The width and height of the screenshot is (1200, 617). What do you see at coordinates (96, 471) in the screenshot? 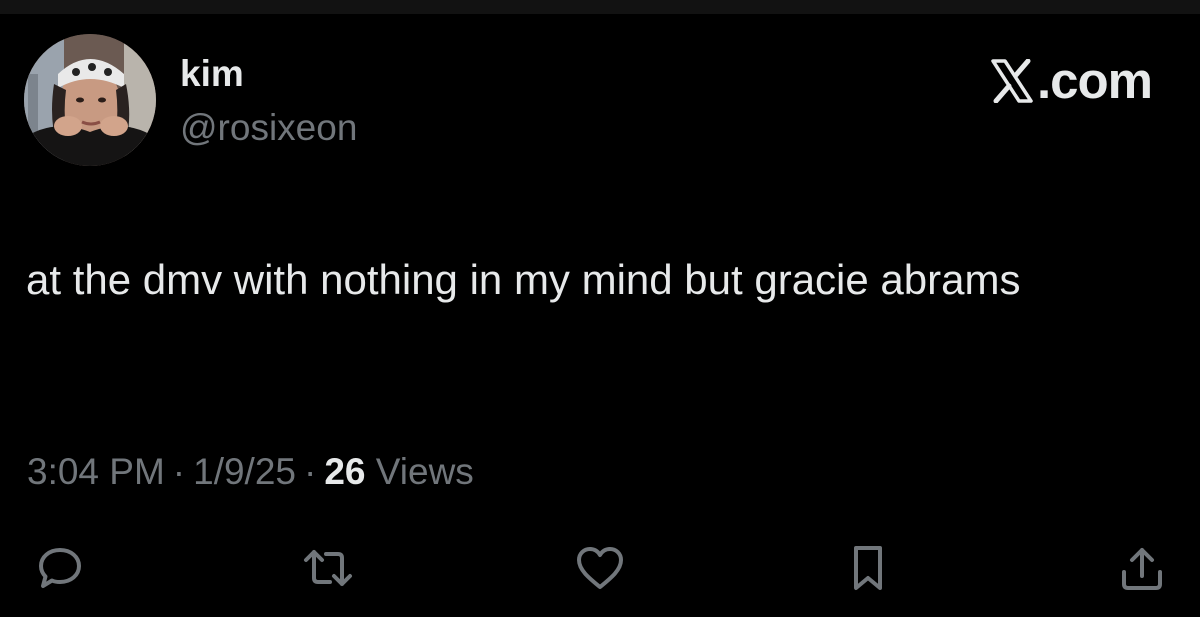
I see `tweet-time: 3:04 PM` at bounding box center [96, 471].